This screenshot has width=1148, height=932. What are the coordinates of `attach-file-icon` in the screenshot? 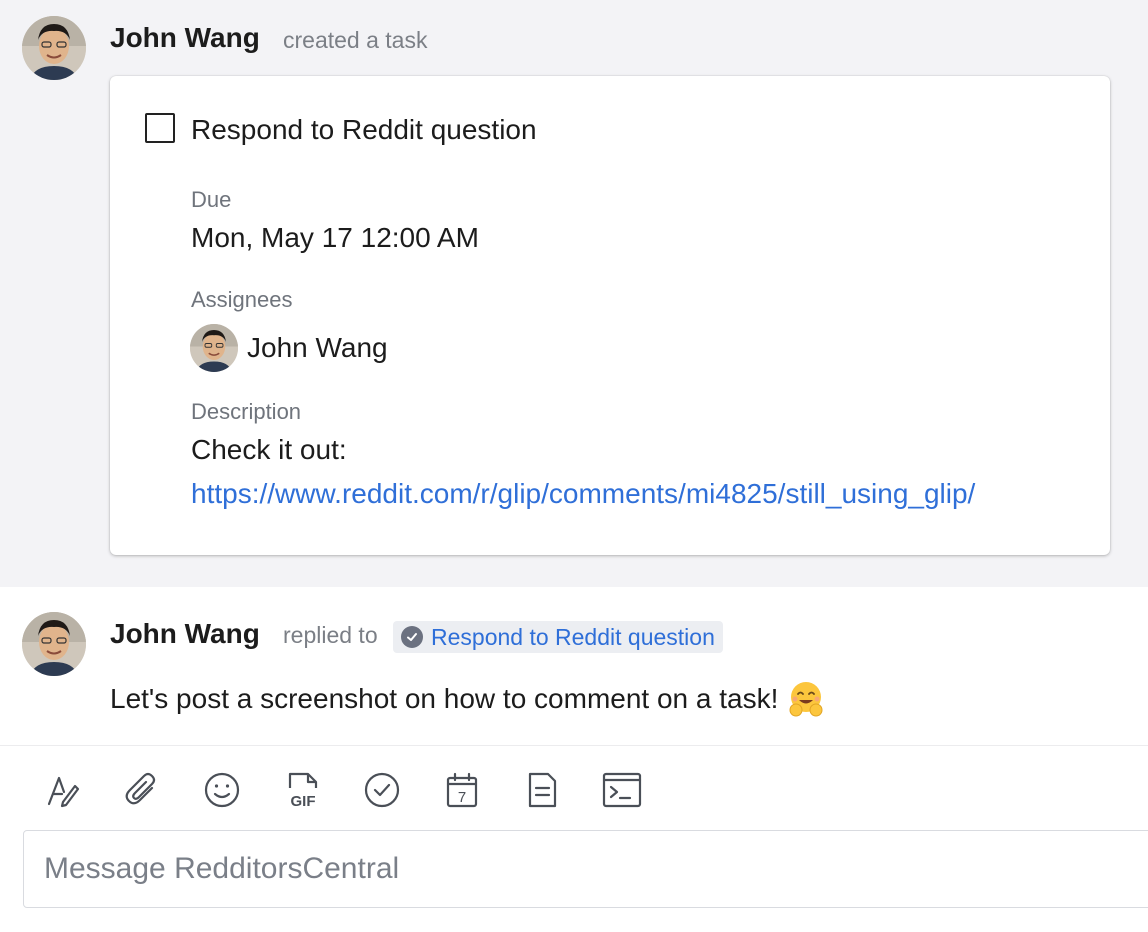 It's located at (142, 790).